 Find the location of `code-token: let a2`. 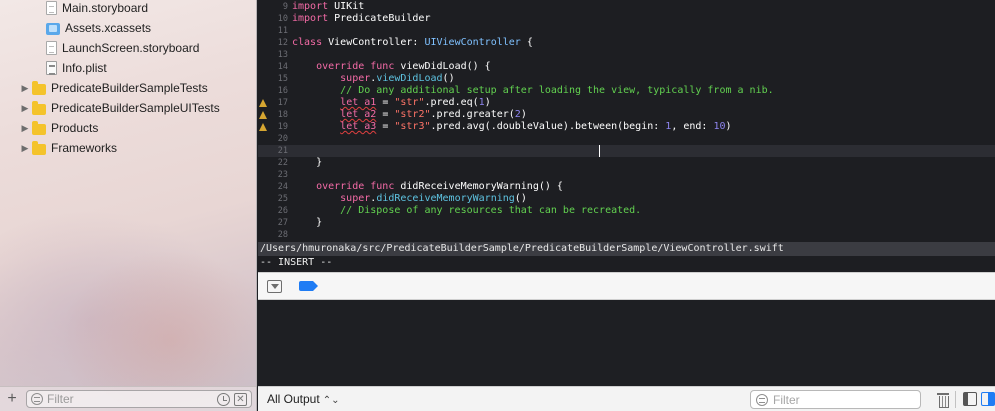

code-token: let a2 is located at coordinates (358, 114).